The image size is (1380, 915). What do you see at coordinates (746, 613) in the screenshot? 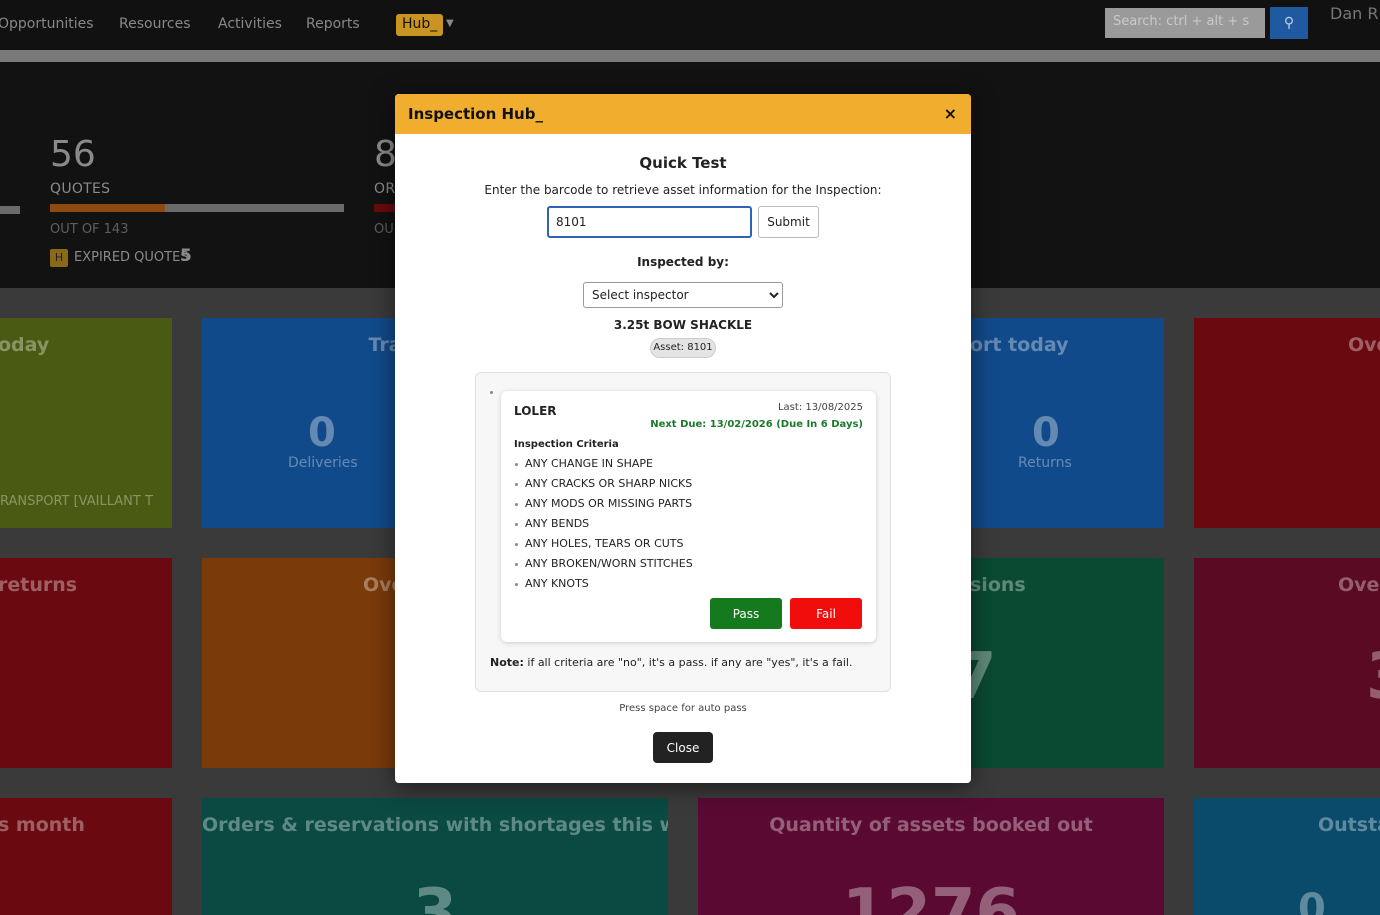
I see `pass-button: Pass` at bounding box center [746, 613].